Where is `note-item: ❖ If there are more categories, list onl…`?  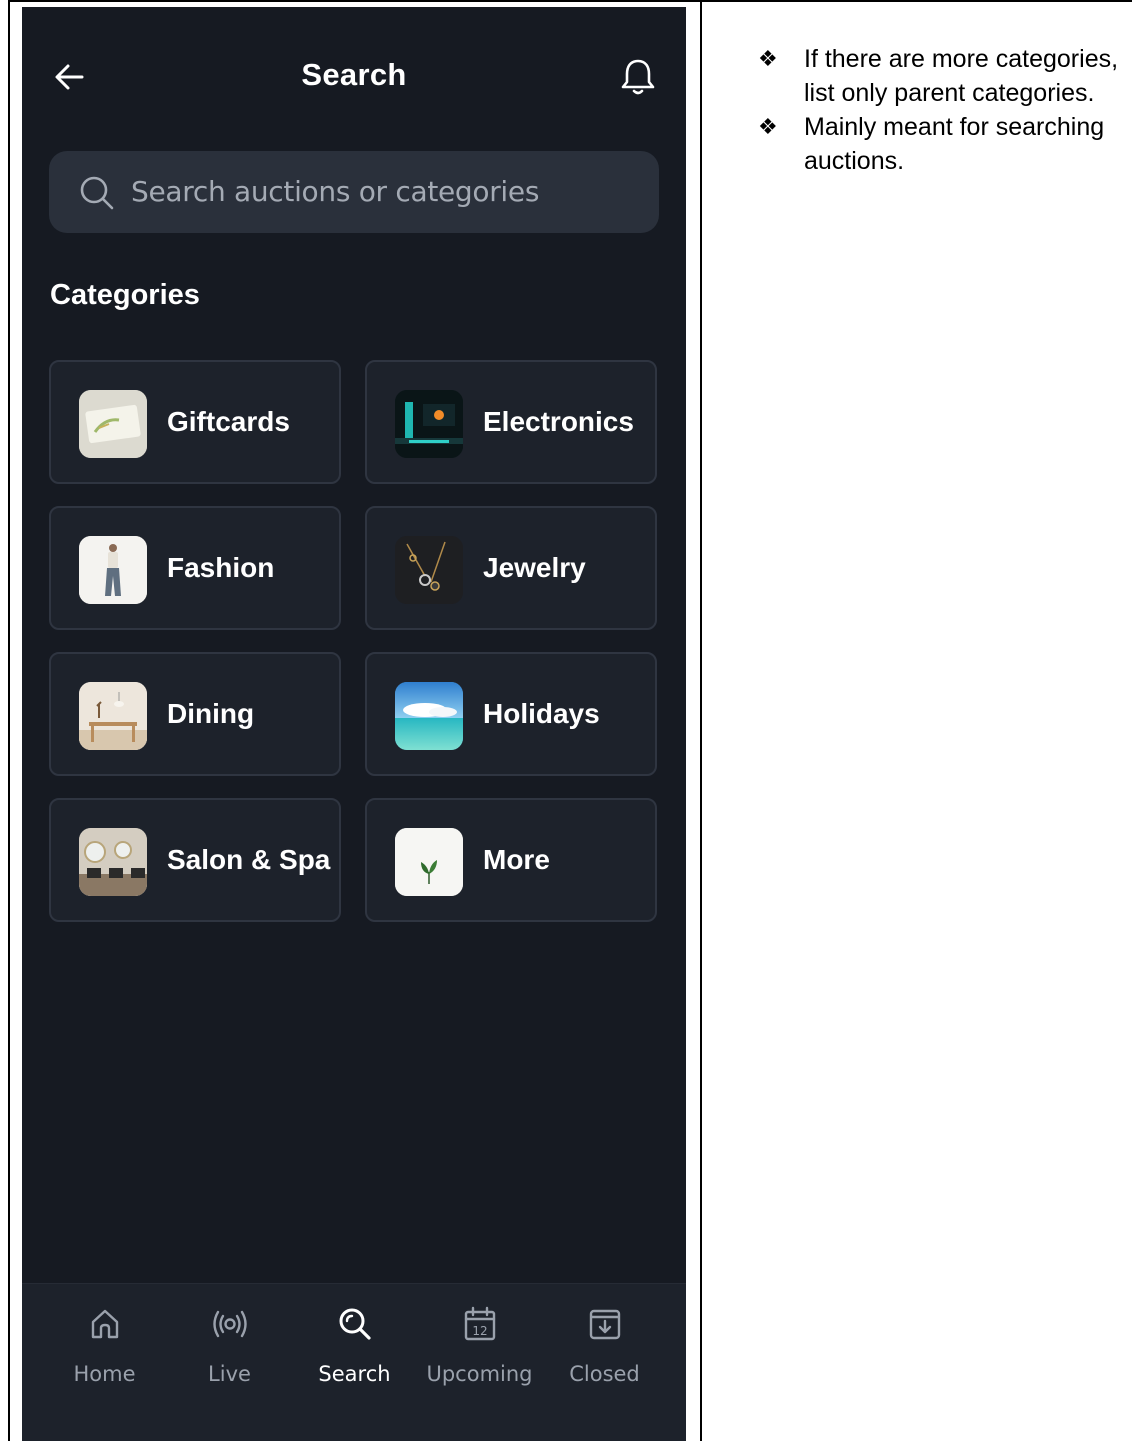 note-item: ❖ If there are more categories, list onl… is located at coordinates (944, 76).